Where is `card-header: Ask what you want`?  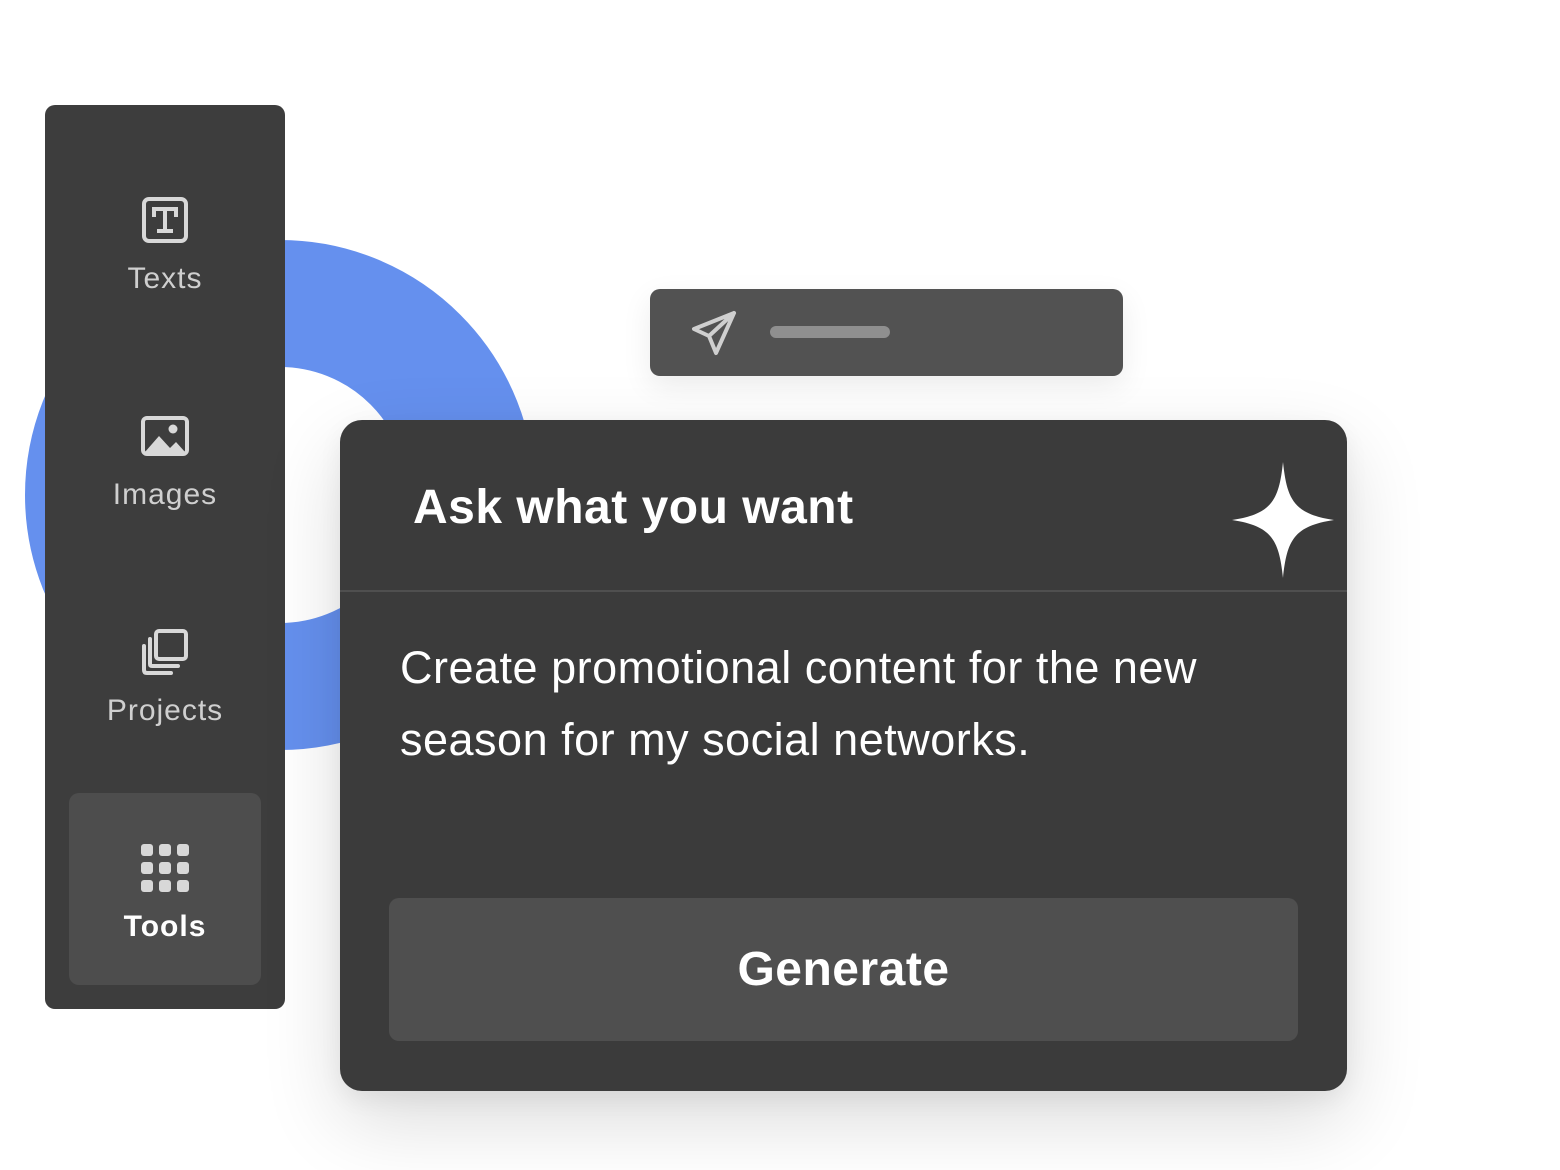
card-header: Ask what you want is located at coordinates (843, 506).